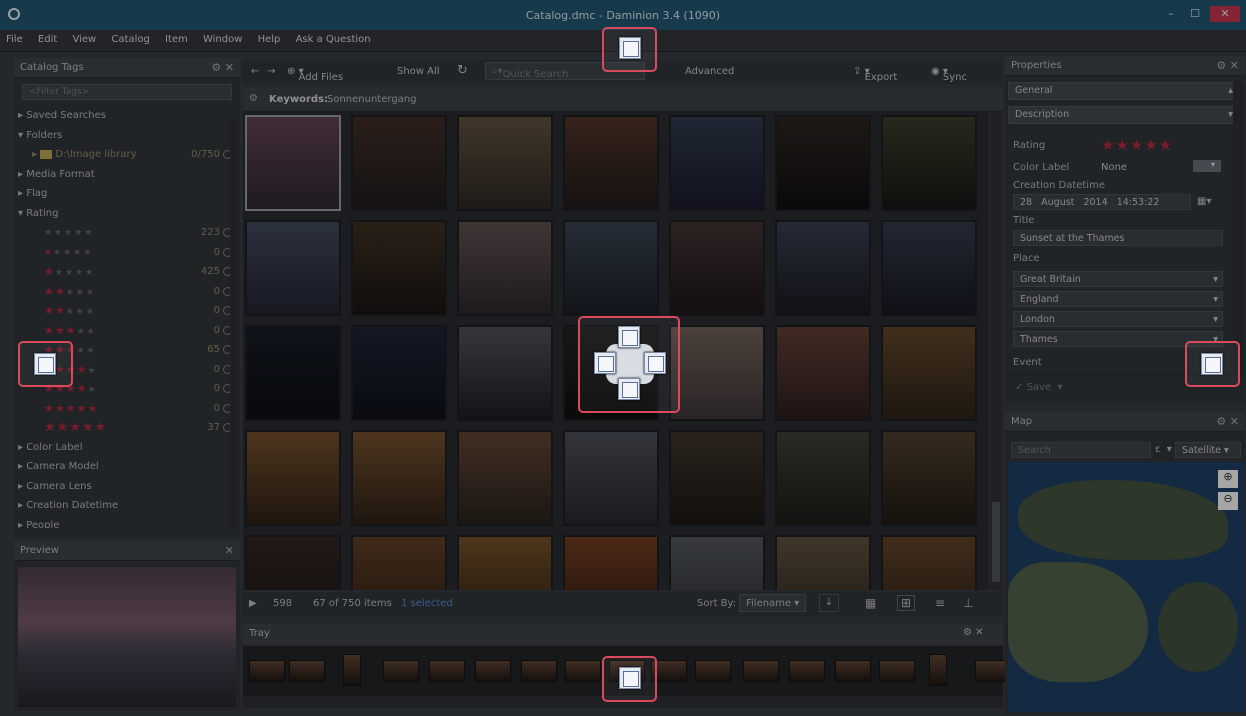  I want to click on grid-view-icon: ⊞, so click(906, 603).